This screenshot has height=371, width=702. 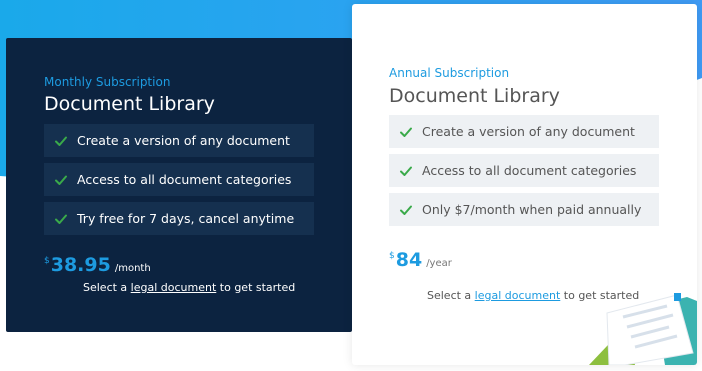 What do you see at coordinates (186, 218) in the screenshot?
I see `monthly-feature-label: Try free for 7 days, cancel anytime` at bounding box center [186, 218].